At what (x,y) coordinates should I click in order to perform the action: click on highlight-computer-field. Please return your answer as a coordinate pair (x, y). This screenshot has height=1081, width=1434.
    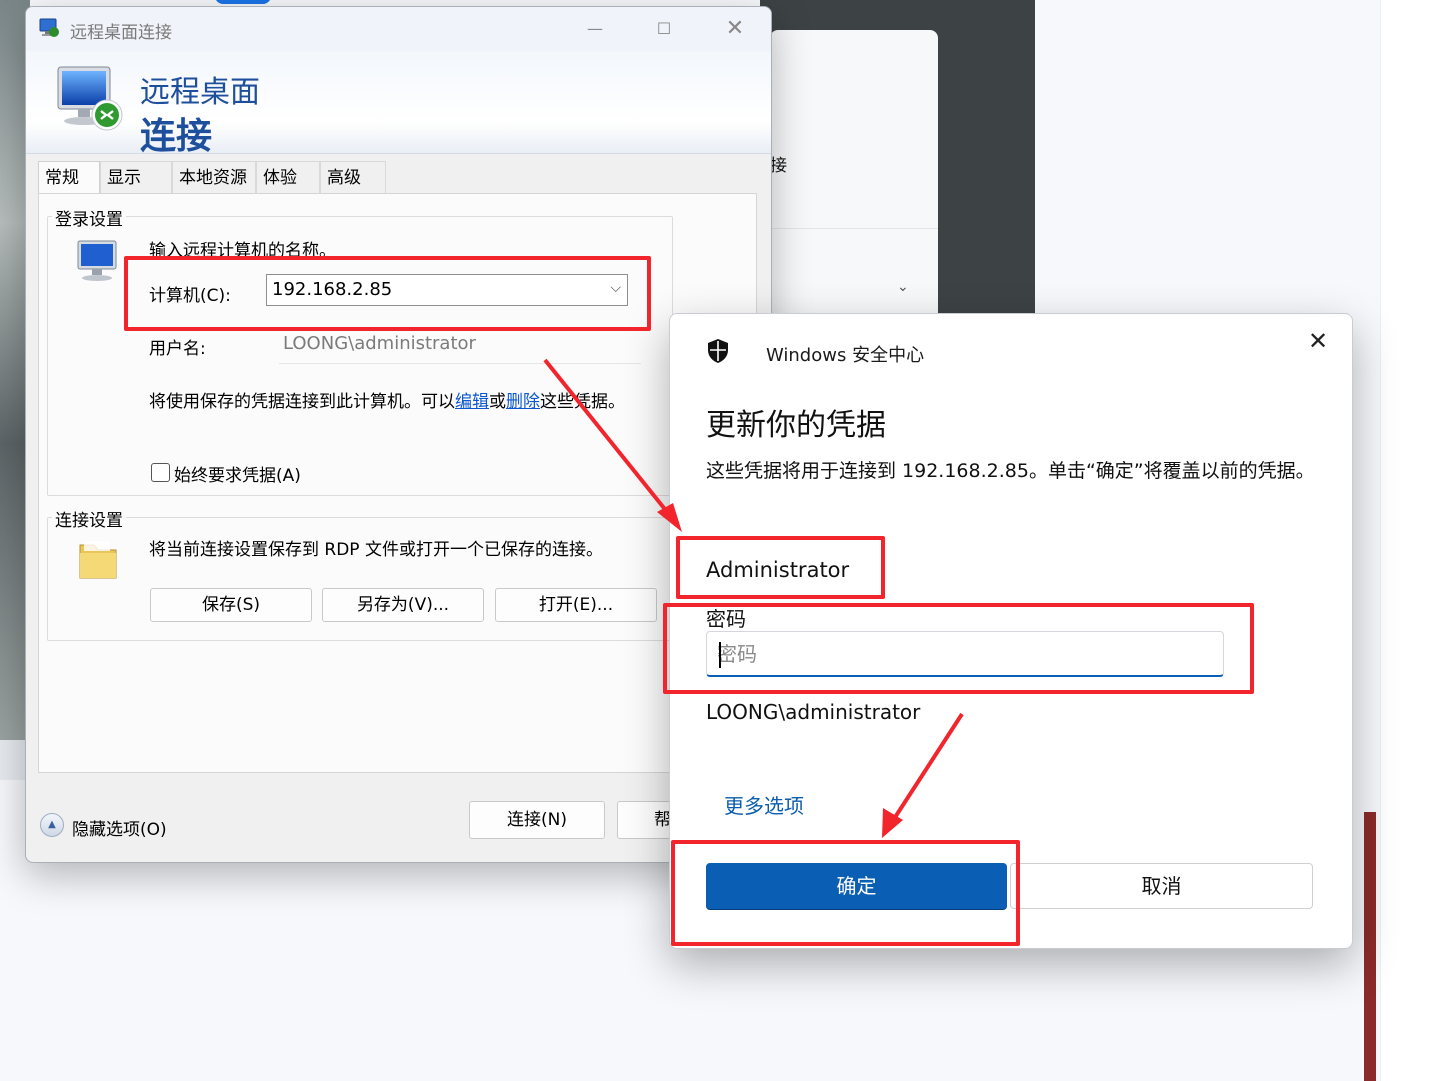
    Looking at the image, I should click on (387, 293).